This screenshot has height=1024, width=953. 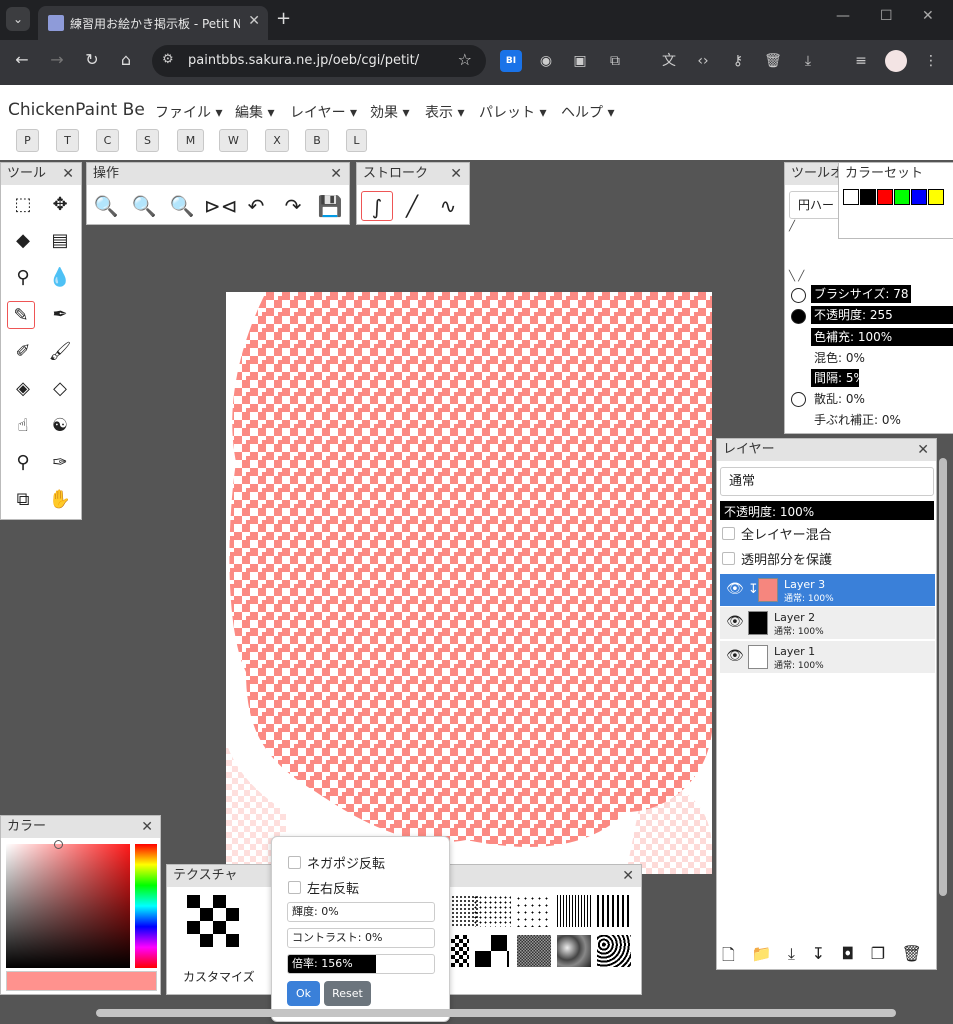 I want to click on reset-button: Reset, so click(x=347, y=993).